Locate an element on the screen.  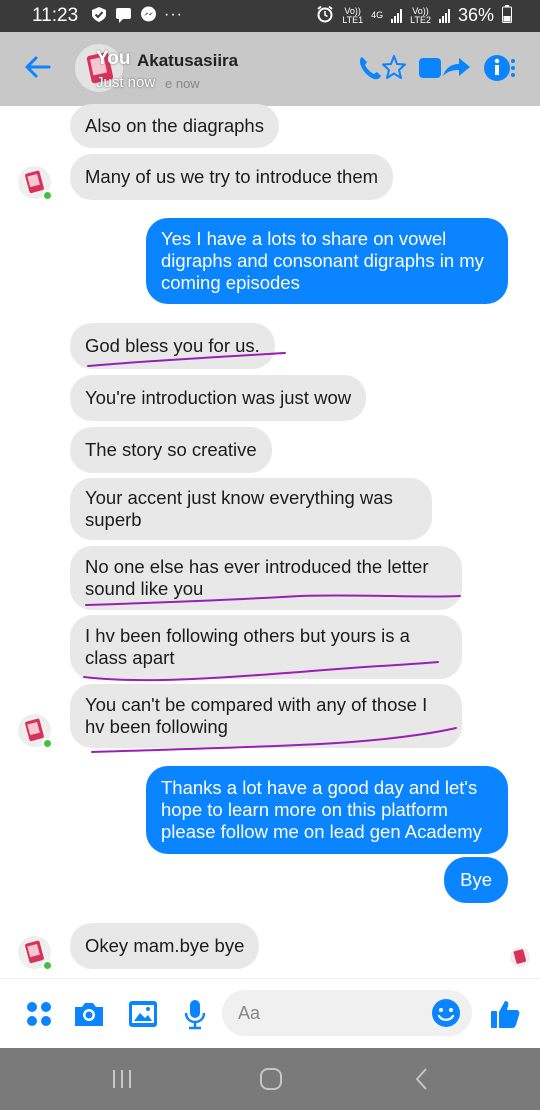
message-text: Also on the diagraphs is located at coordinates (174, 125).